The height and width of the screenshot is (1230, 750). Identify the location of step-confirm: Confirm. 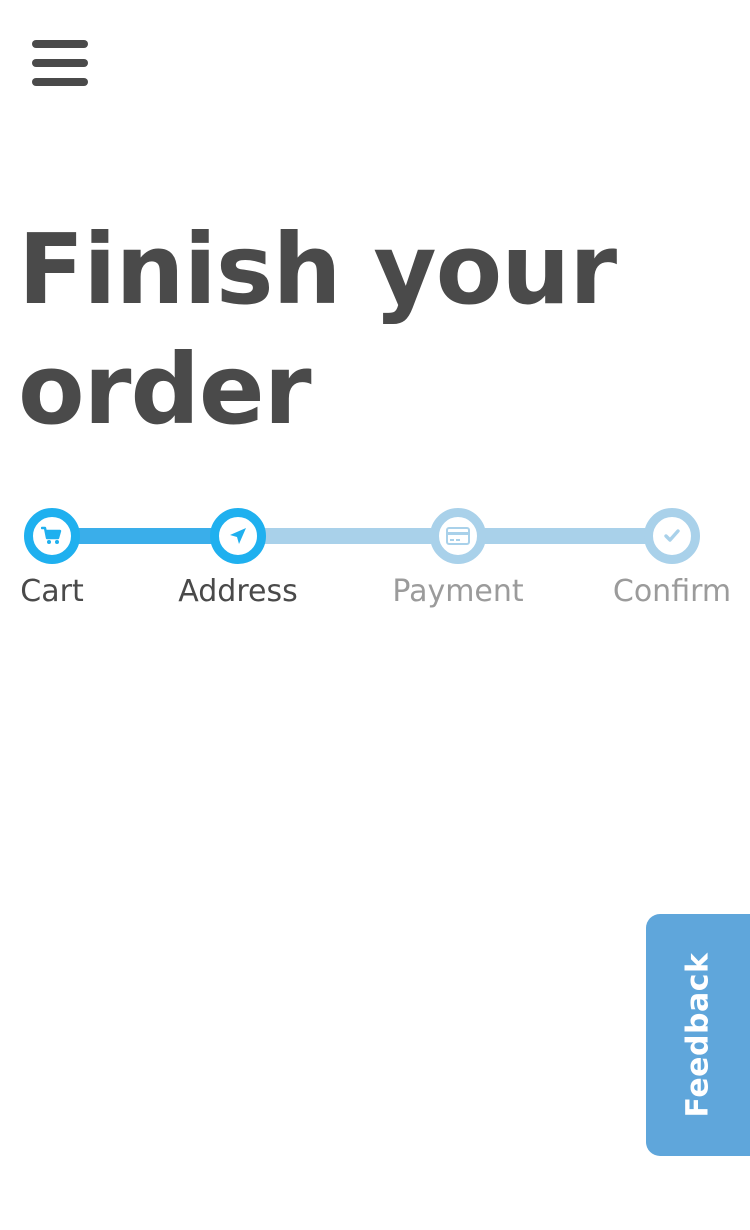
(672, 556).